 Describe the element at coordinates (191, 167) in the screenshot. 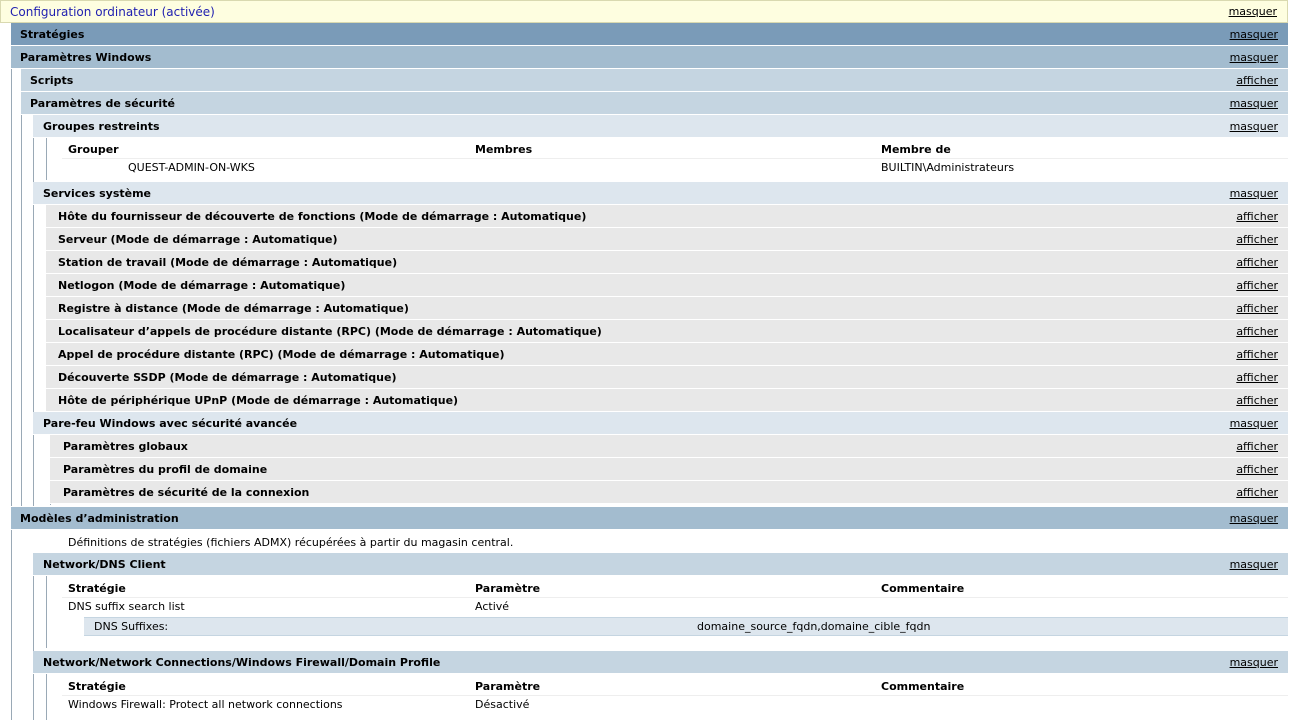

I see `table-cell: QUEST-ADMIN-ON-WKS` at that location.